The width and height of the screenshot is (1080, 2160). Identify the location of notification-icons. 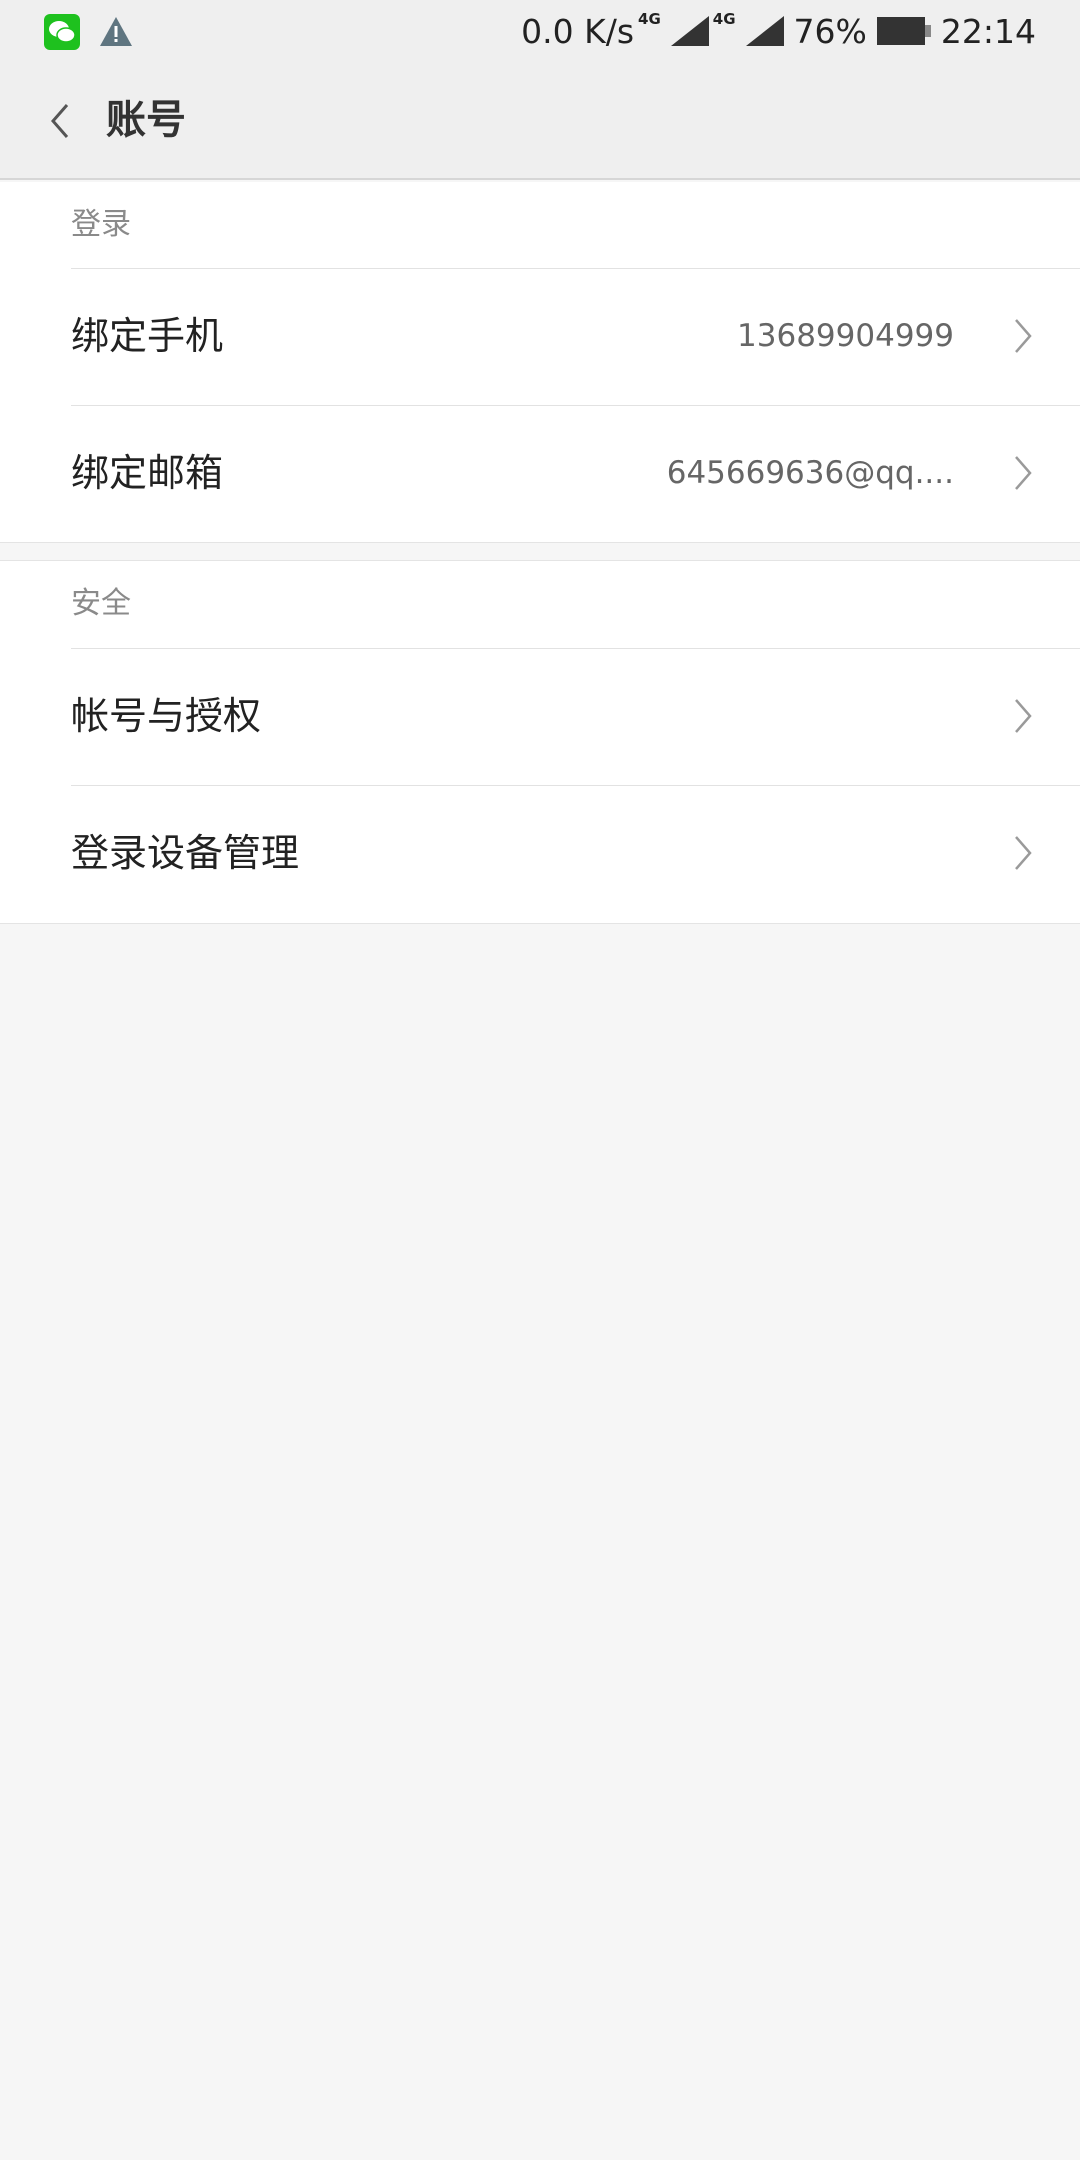
(89, 32).